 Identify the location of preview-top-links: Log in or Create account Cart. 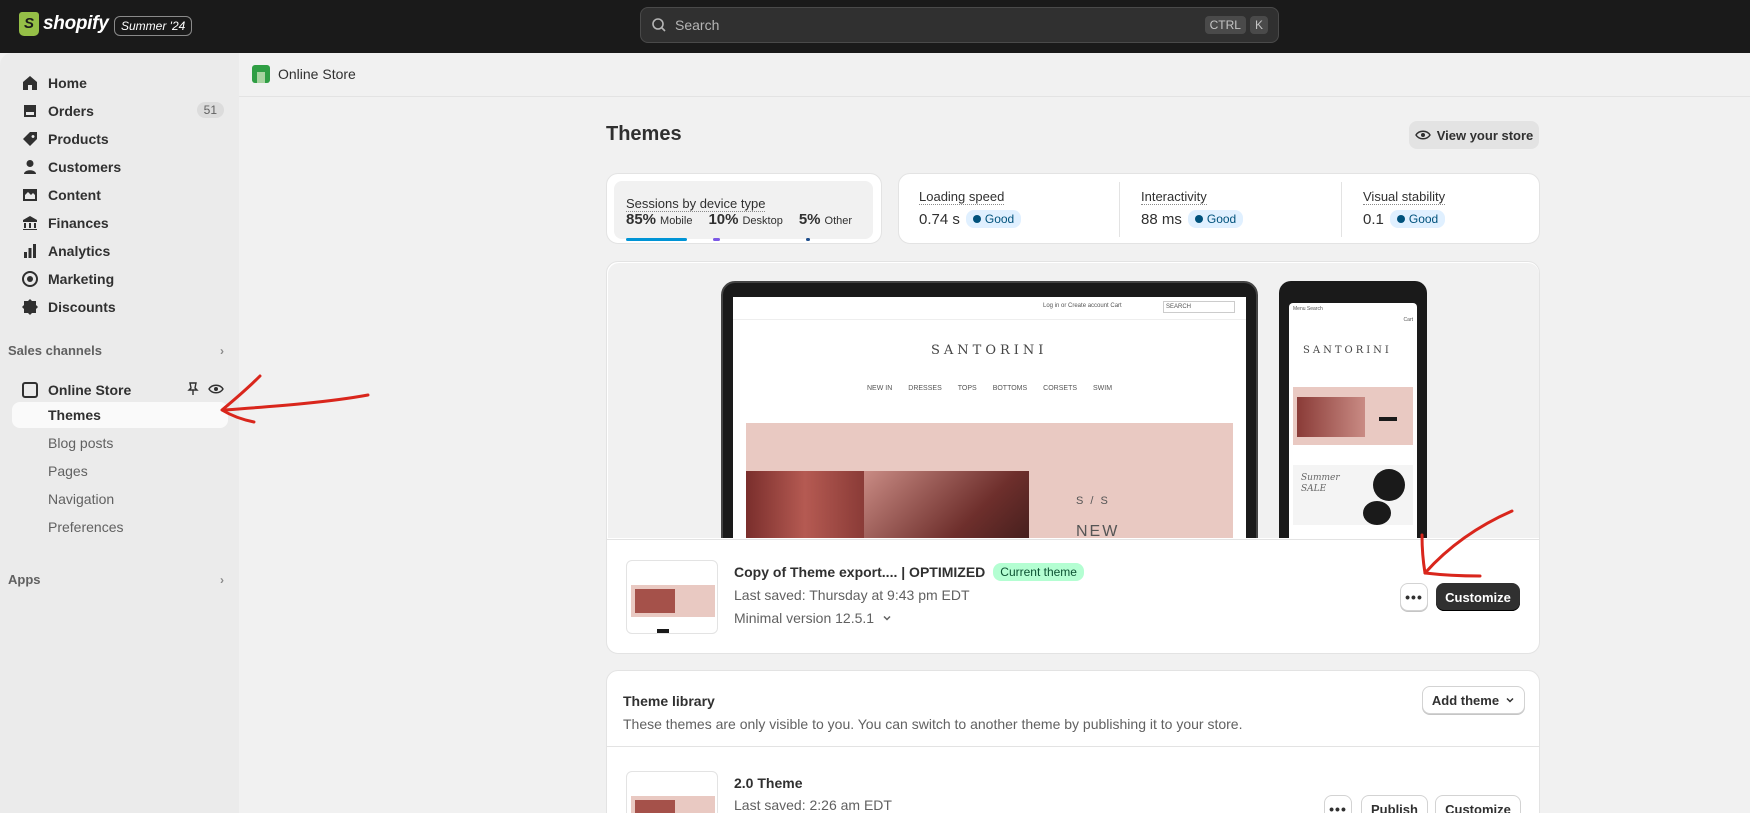
(1082, 306).